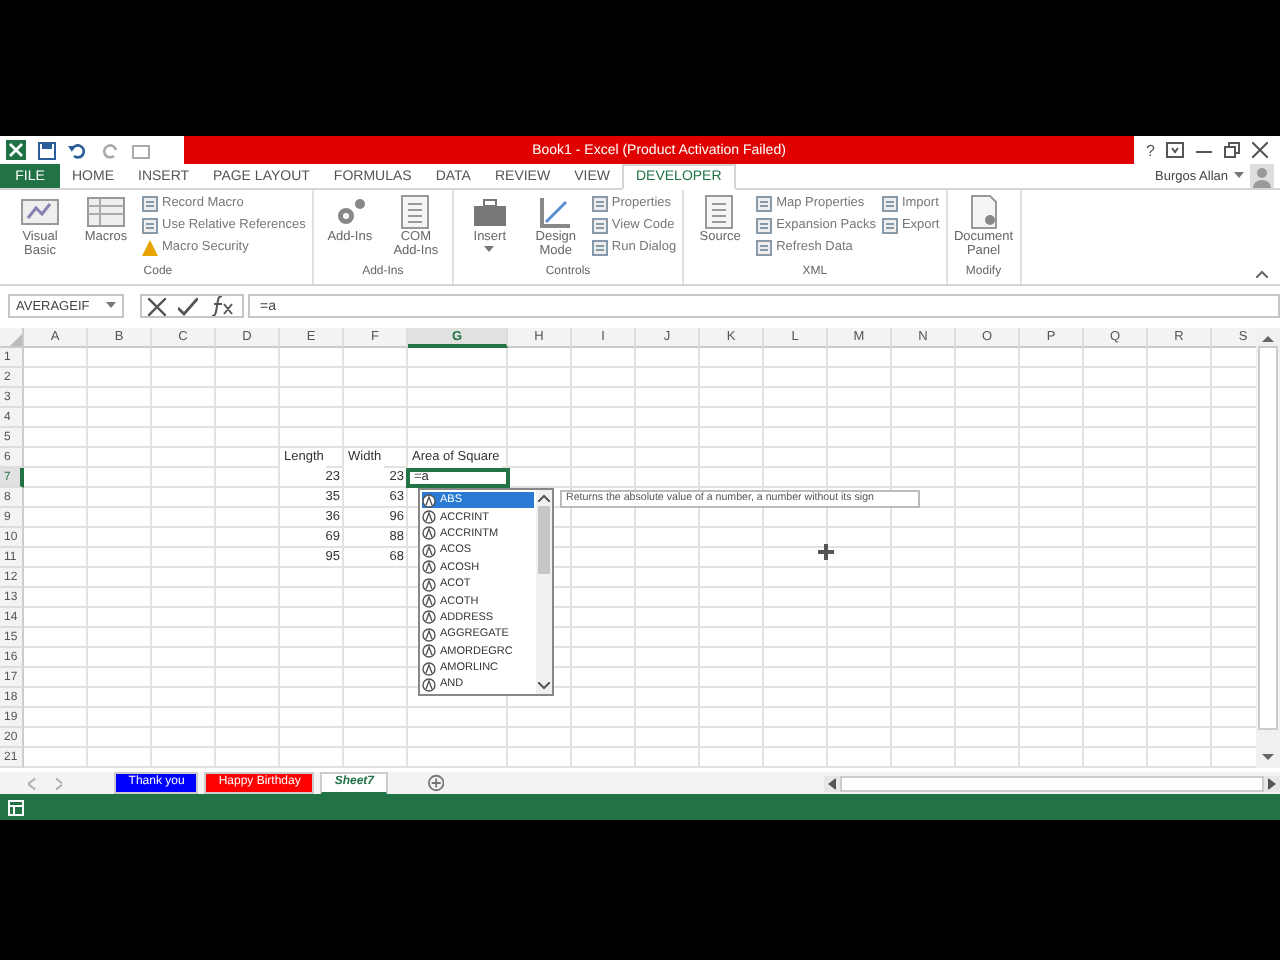  What do you see at coordinates (1272, 783) in the screenshot?
I see `scroll-right-icon` at bounding box center [1272, 783].